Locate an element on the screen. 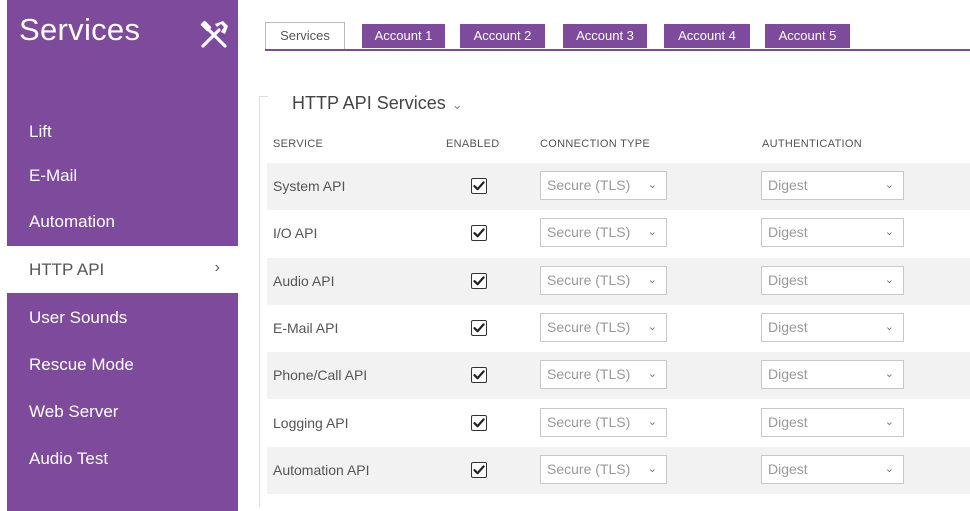  tab-account-4: Account 4 is located at coordinates (707, 36).